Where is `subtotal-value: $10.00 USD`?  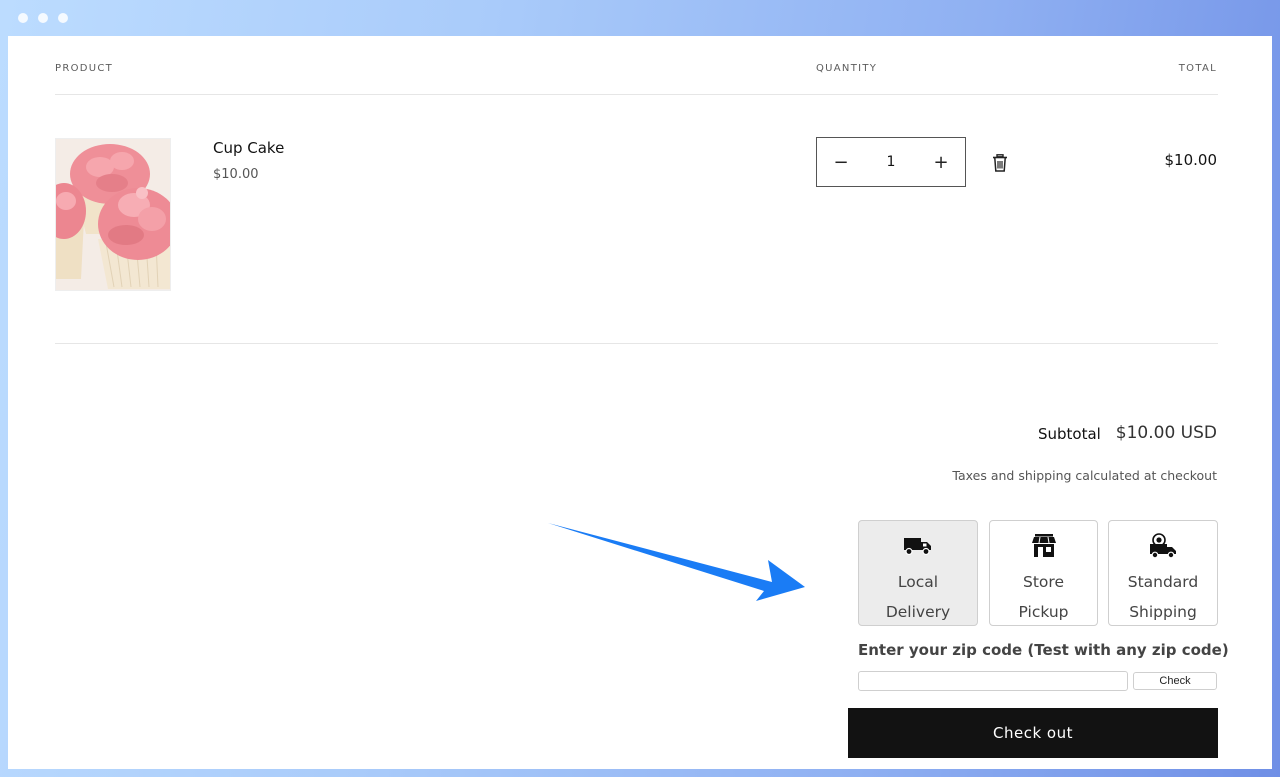
subtotal-value: $10.00 USD is located at coordinates (1166, 433).